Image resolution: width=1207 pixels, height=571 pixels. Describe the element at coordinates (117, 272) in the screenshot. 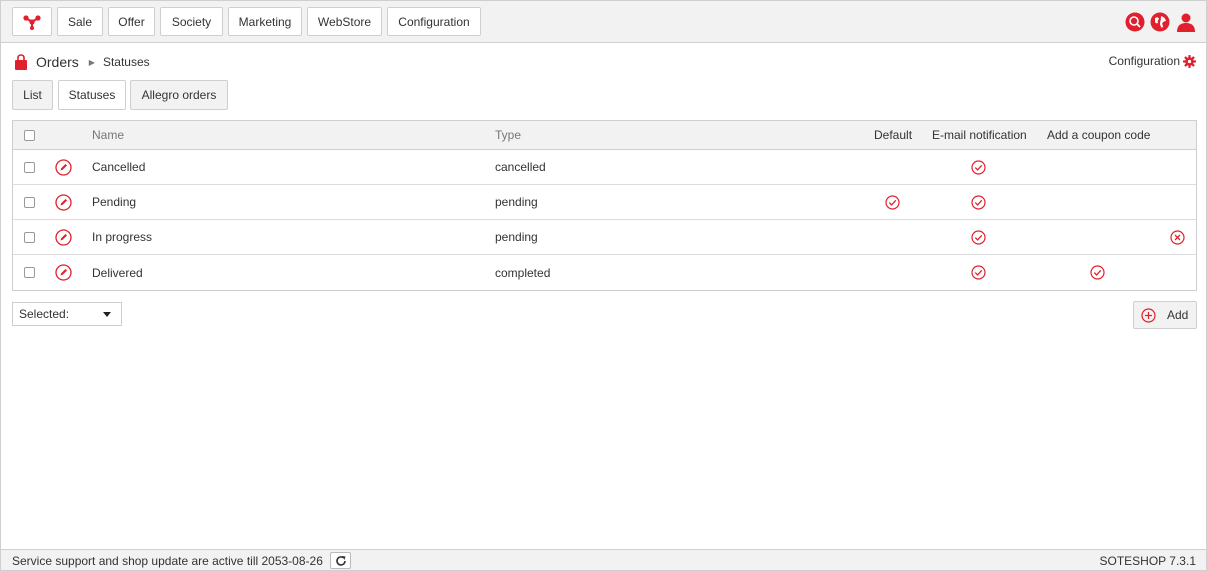

I see `status-name: Delivered` at that location.